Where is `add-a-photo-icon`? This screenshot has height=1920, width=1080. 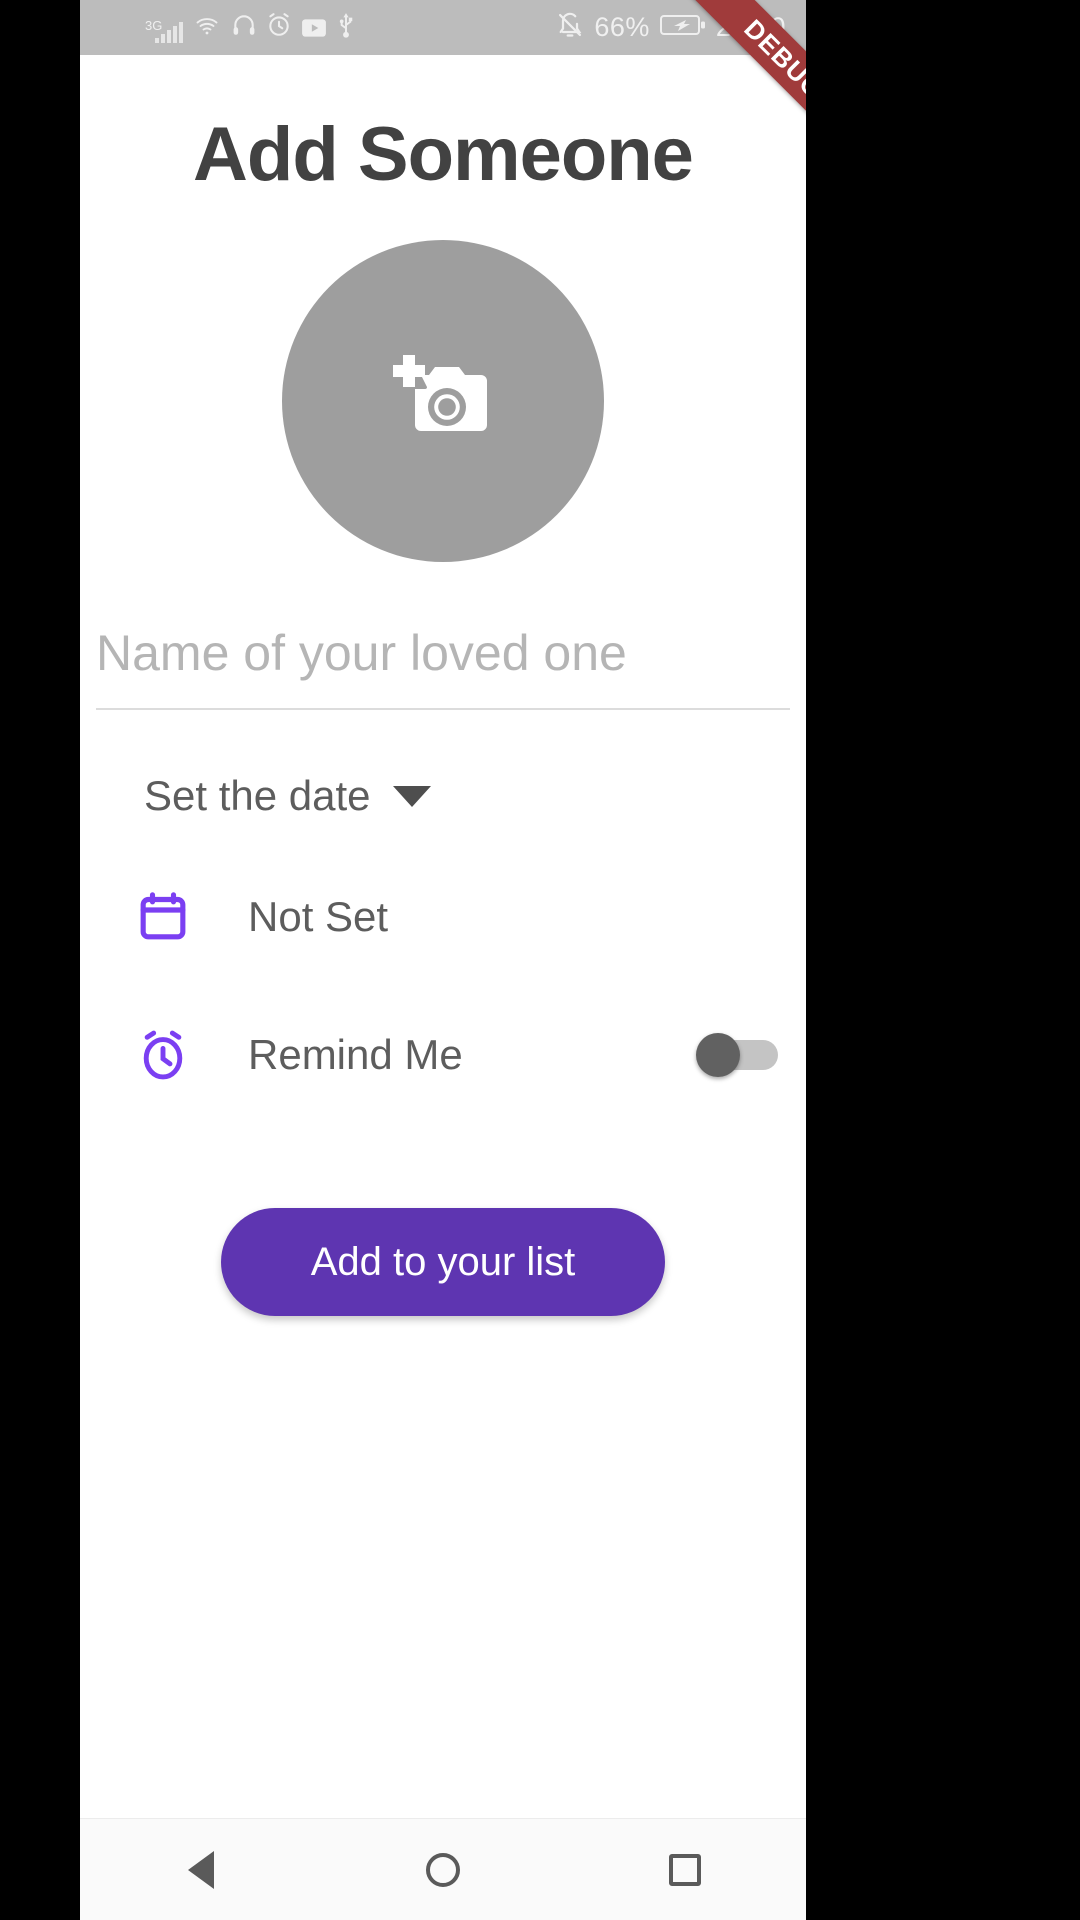
add-a-photo-icon is located at coordinates (443, 401).